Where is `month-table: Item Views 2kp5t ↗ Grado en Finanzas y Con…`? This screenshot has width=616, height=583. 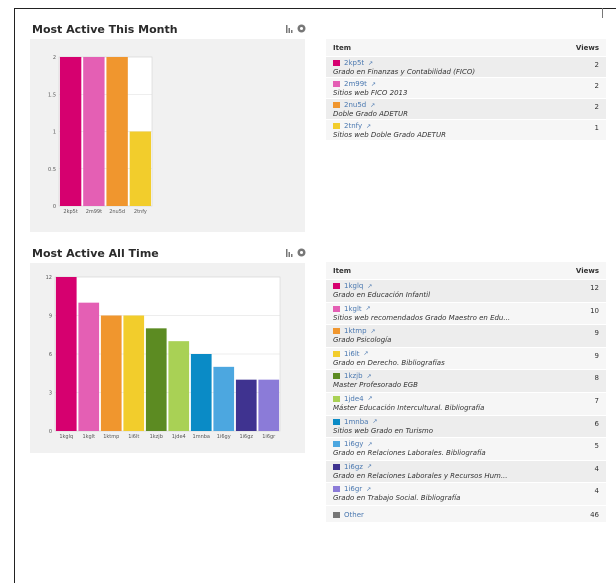 month-table: Item Views 2kp5t ↗ Grado en Finanzas y Con… is located at coordinates (466, 89).